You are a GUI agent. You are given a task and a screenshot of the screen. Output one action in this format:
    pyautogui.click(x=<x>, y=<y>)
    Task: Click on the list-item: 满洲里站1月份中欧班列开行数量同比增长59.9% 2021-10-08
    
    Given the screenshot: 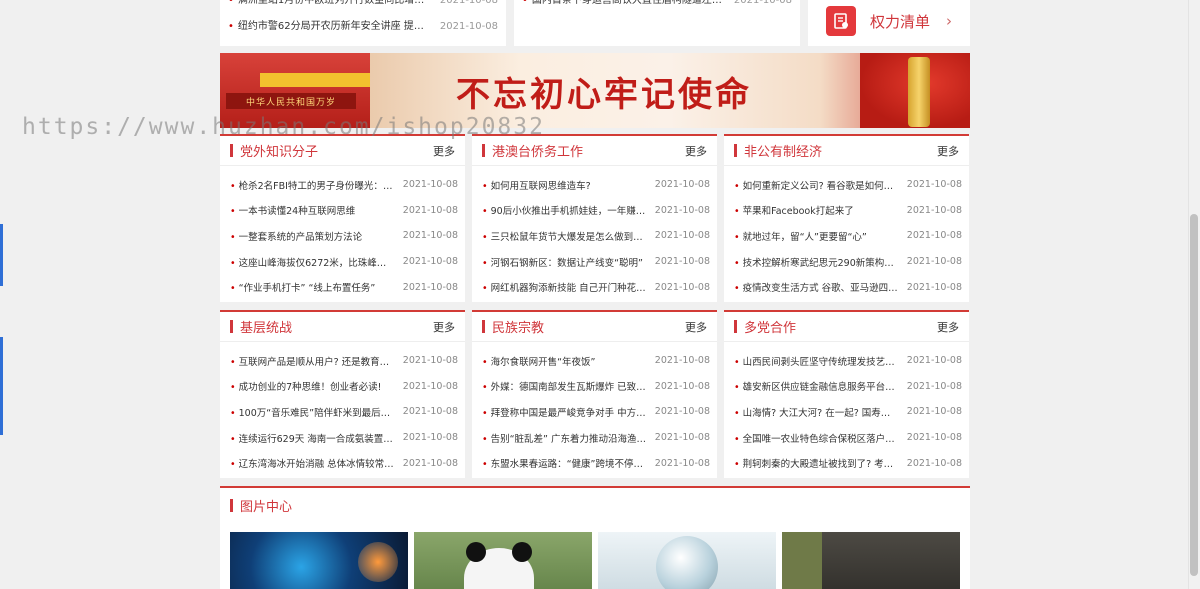 What is the action you would take?
    pyautogui.click(x=363, y=4)
    